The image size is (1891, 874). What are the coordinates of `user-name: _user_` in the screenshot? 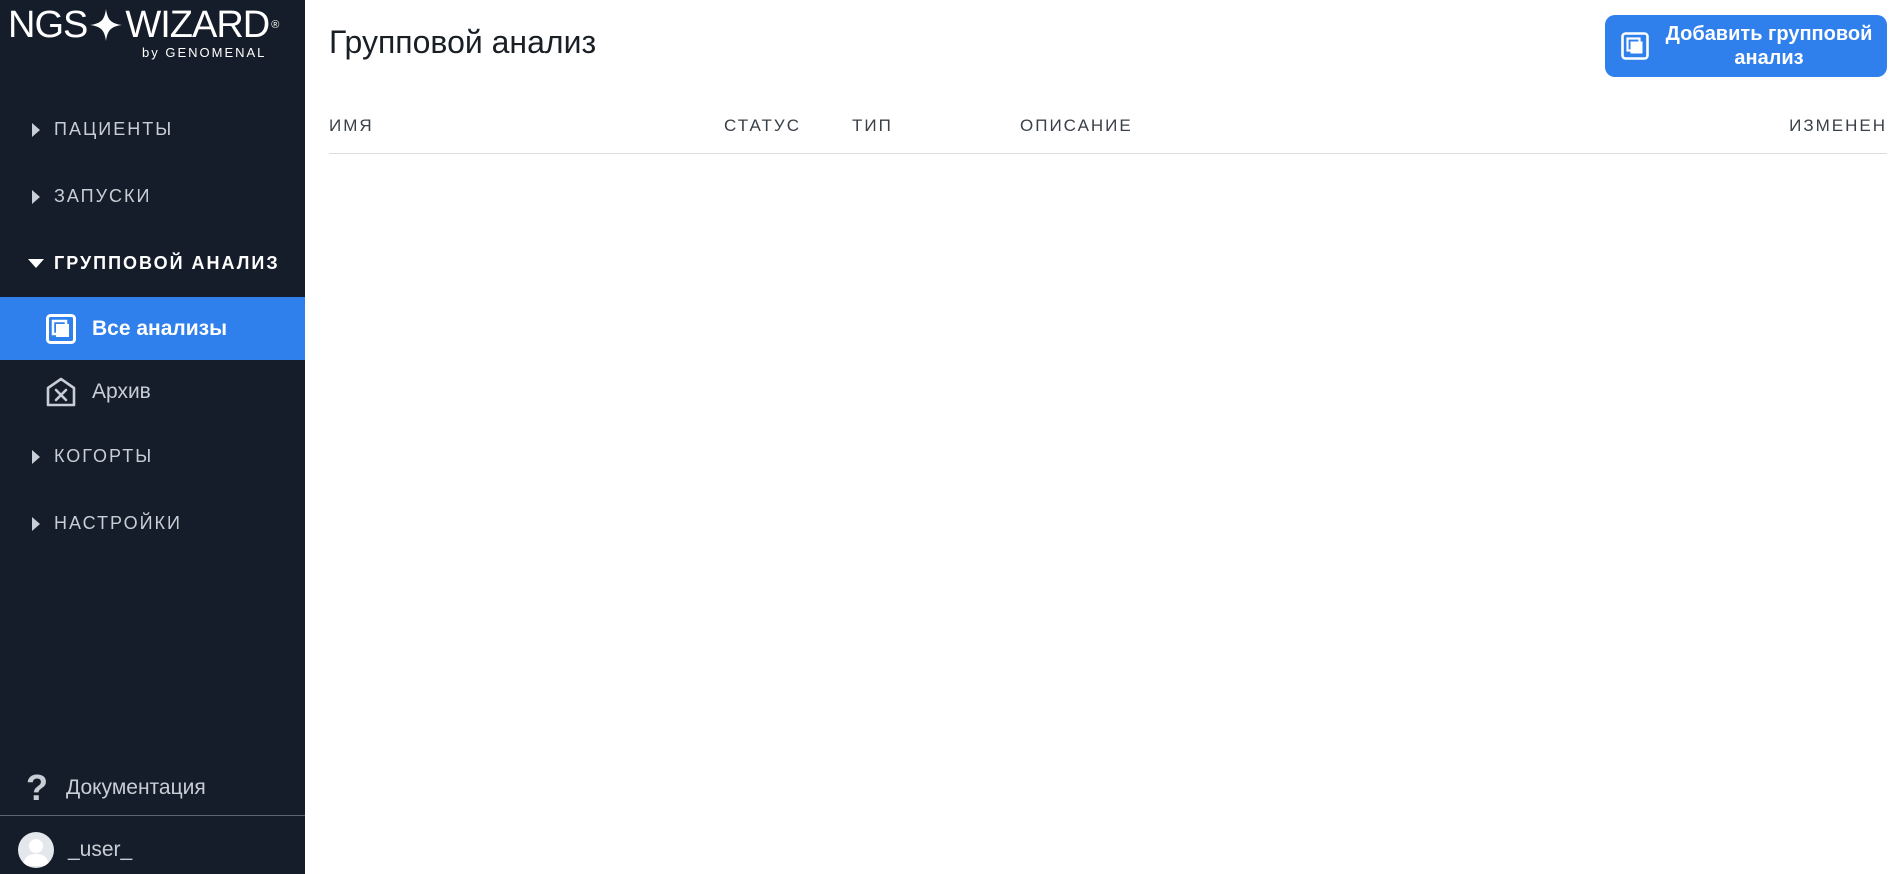 It's located at (100, 849).